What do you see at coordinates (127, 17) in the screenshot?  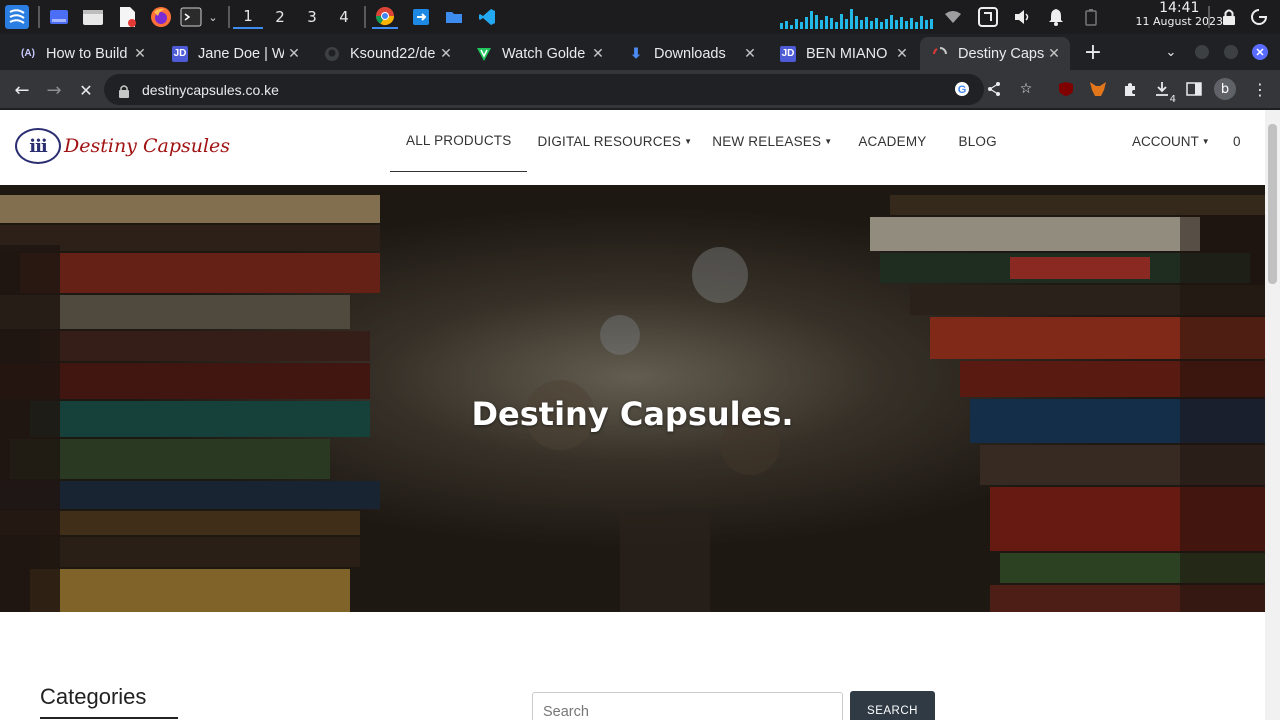 I see `text-editor-icon` at bounding box center [127, 17].